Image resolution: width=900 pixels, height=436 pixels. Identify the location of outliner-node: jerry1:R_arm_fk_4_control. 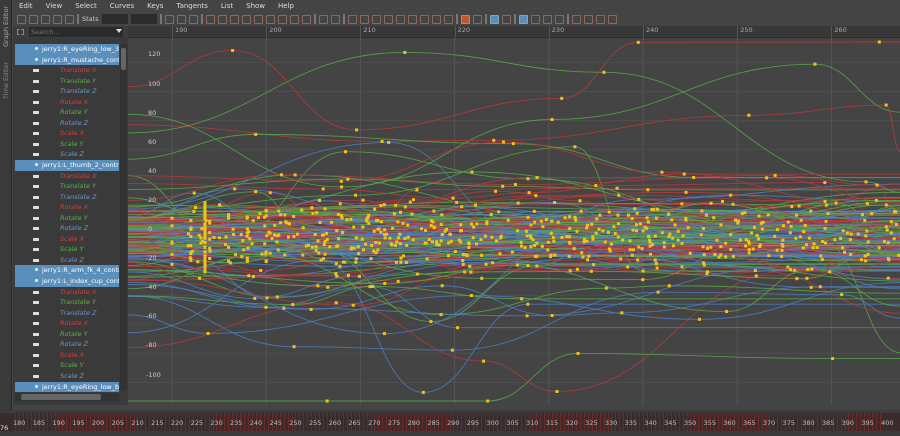
(67, 271).